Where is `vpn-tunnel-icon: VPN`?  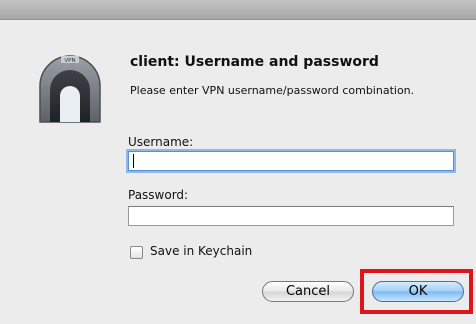
vpn-tunnel-icon: VPN is located at coordinates (70, 89).